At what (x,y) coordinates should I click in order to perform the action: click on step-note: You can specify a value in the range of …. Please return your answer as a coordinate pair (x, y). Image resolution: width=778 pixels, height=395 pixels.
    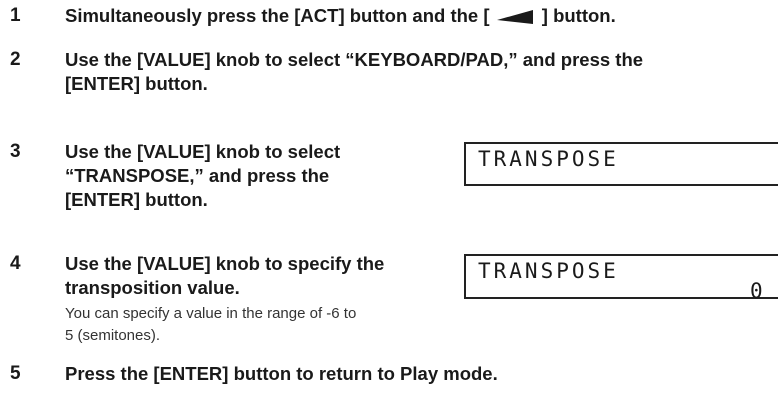
    Looking at the image, I should click on (210, 325).